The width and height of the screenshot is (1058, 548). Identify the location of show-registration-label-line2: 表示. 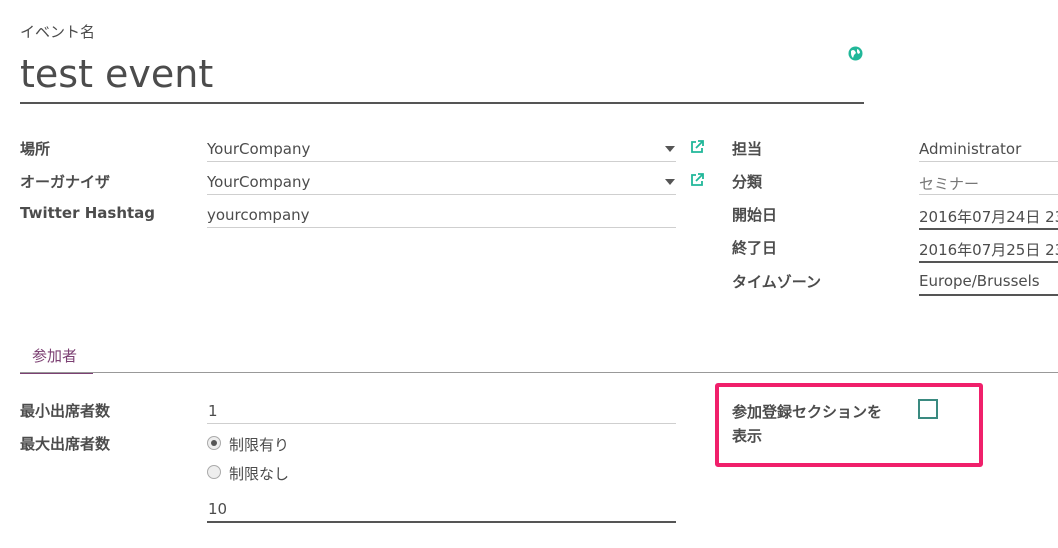
(747, 436).